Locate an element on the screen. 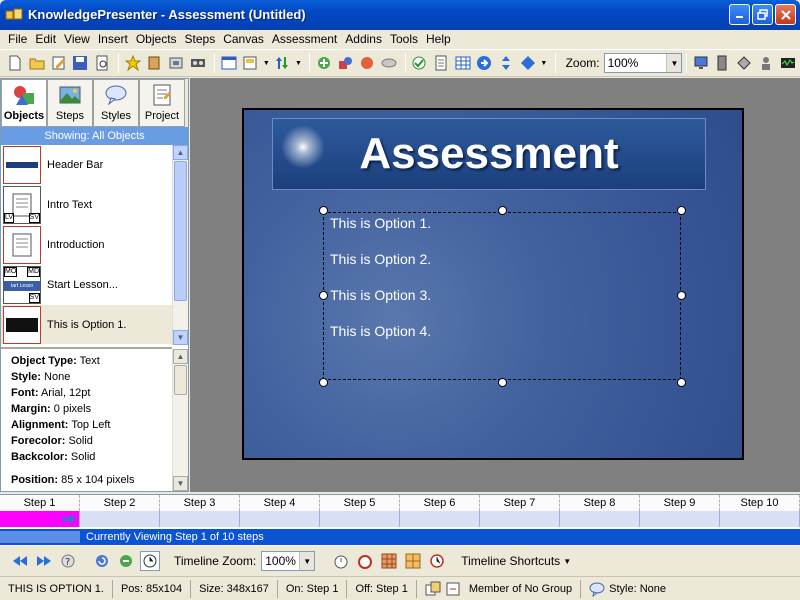 The image size is (800, 600). help-button: ? is located at coordinates (68, 561).